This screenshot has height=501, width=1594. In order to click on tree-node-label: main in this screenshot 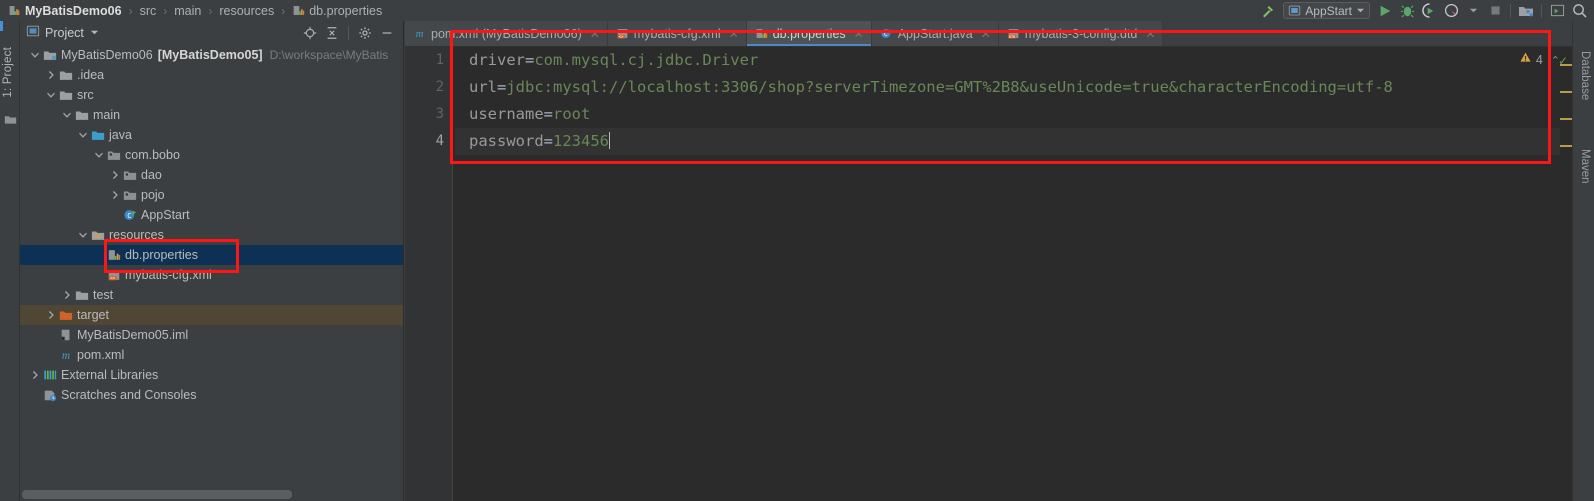, I will do `click(107, 115)`.